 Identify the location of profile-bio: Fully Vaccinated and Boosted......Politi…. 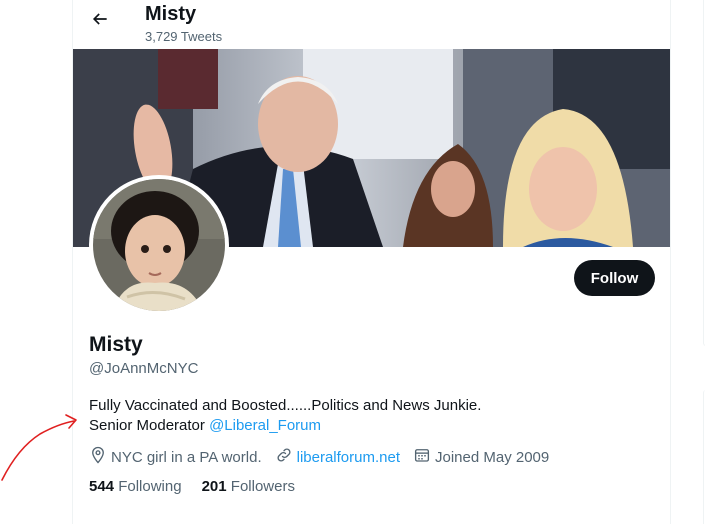
(369, 416).